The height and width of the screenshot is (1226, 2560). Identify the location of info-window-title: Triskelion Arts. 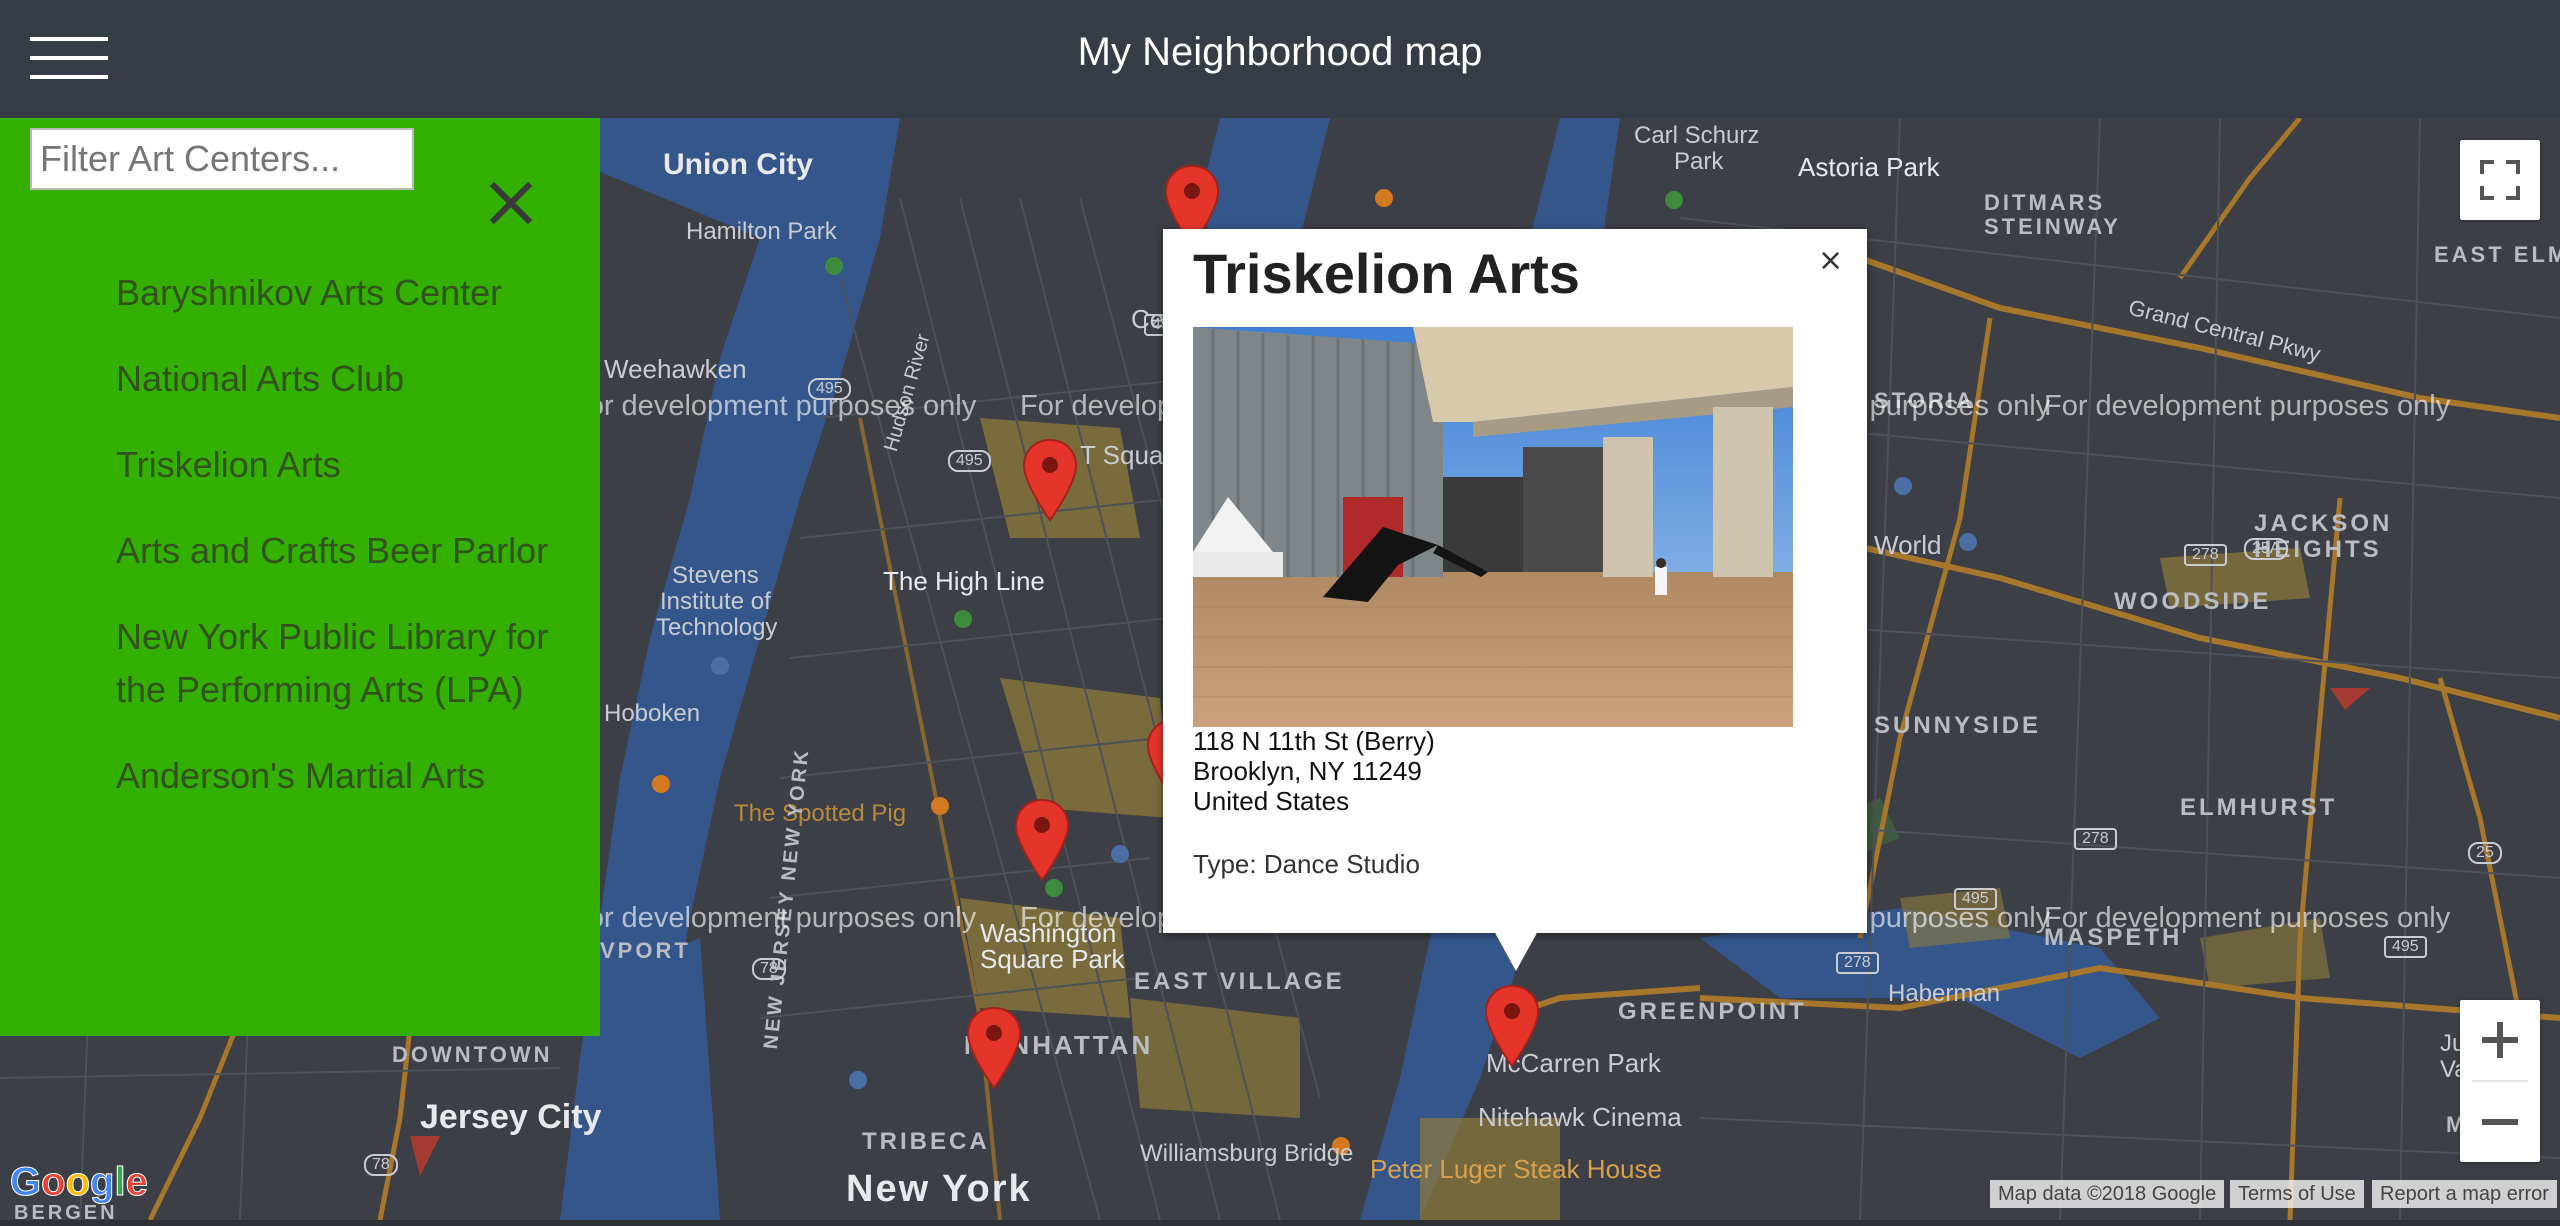
(1386, 273).